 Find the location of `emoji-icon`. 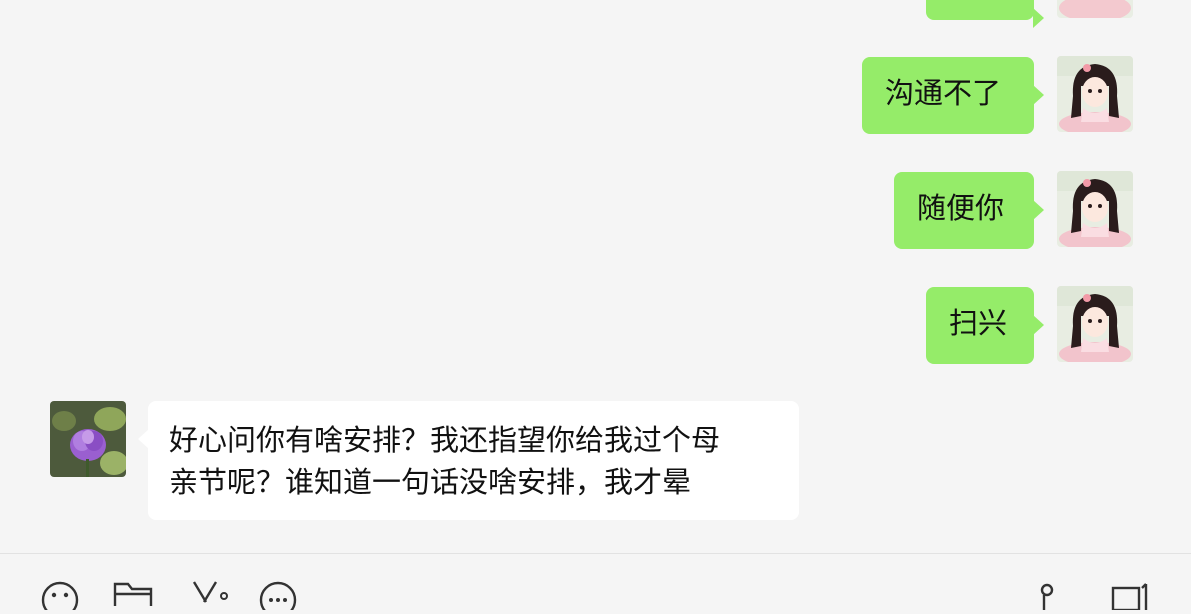

emoji-icon is located at coordinates (60, 597).